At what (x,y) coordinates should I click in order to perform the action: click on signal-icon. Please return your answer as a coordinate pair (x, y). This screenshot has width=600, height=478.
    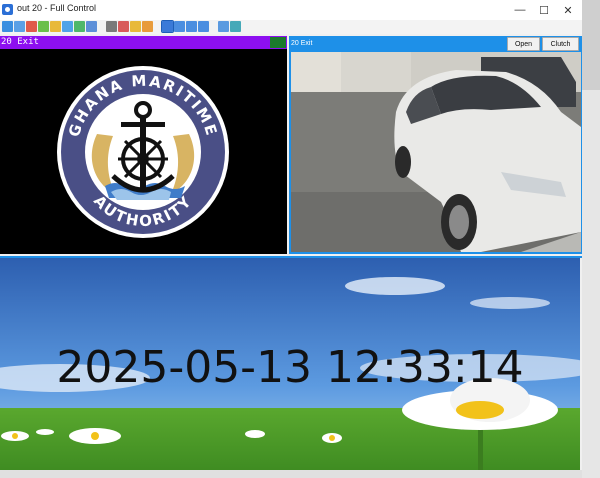
    Looking at the image, I should click on (278, 42).